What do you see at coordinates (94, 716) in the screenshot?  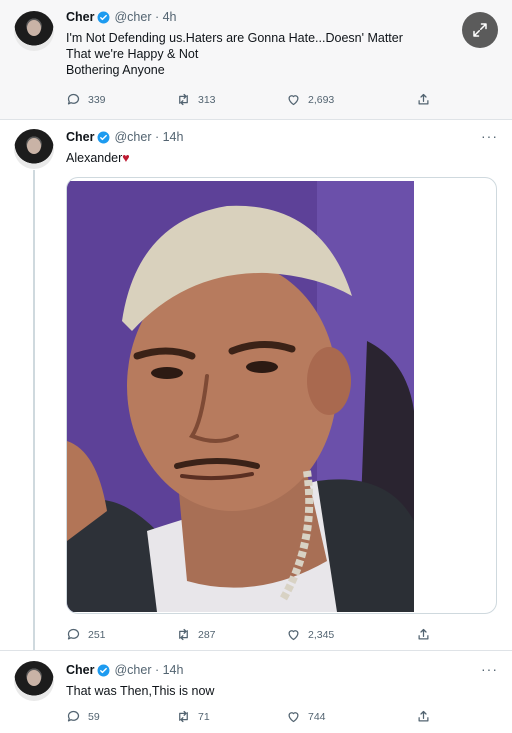 I see `reply-count: 59` at bounding box center [94, 716].